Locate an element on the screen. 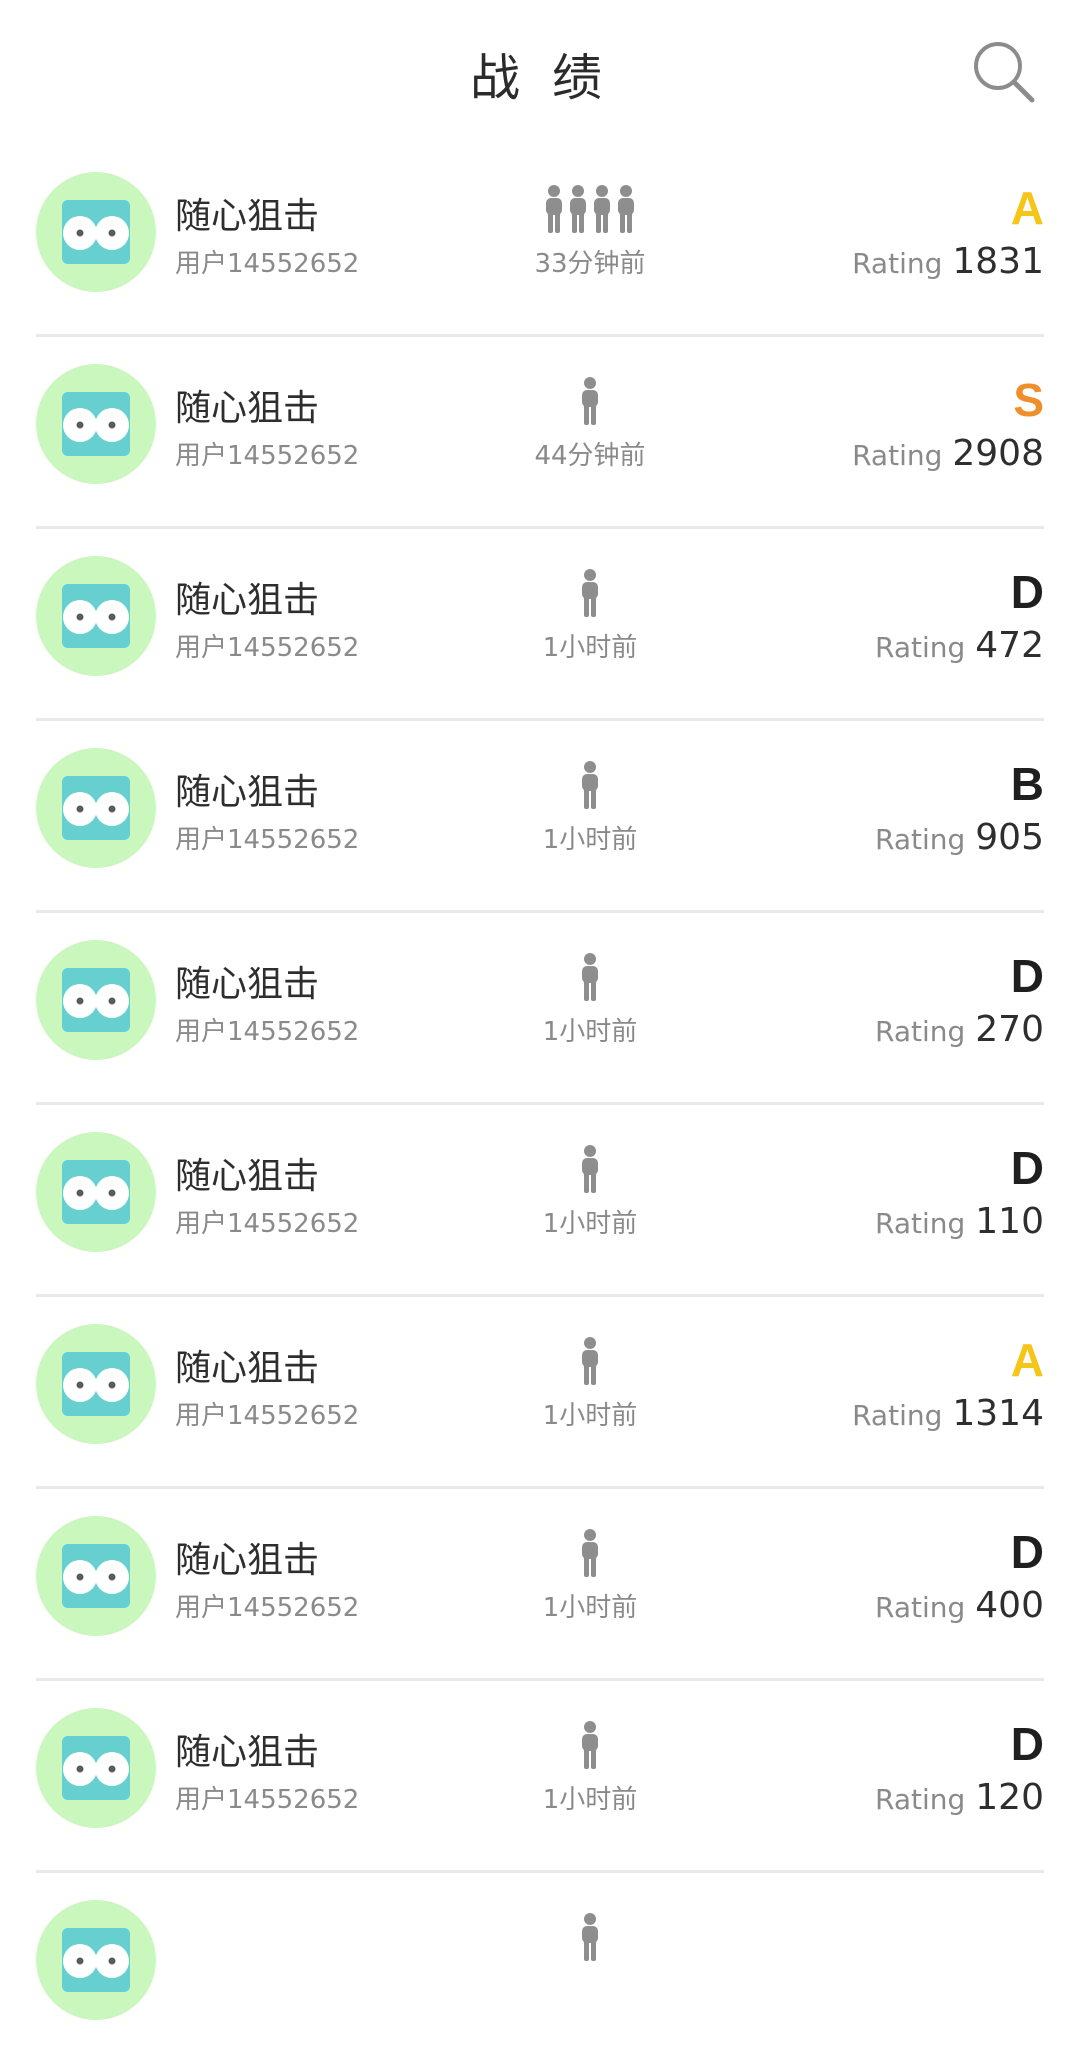  match-row: 随心狙击 用户14552652 1小时前 D Rating 110 is located at coordinates (540, 1201).